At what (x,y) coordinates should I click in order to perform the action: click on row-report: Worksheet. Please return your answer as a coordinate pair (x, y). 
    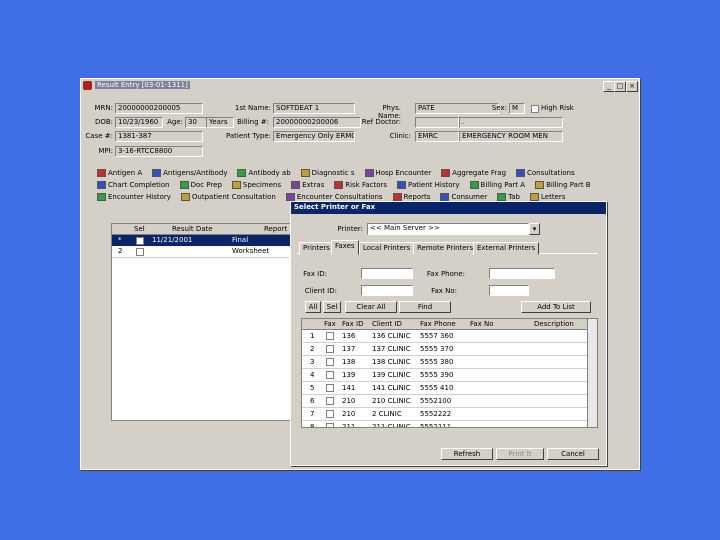
    Looking at the image, I should click on (251, 251).